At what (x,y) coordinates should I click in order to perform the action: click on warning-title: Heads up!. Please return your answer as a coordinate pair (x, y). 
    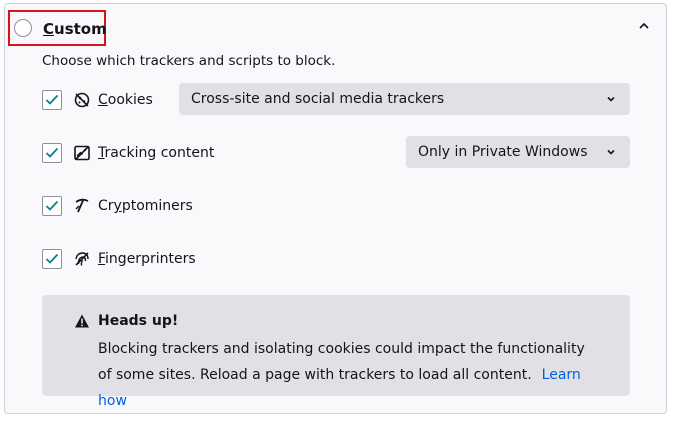
    Looking at the image, I should click on (138, 321).